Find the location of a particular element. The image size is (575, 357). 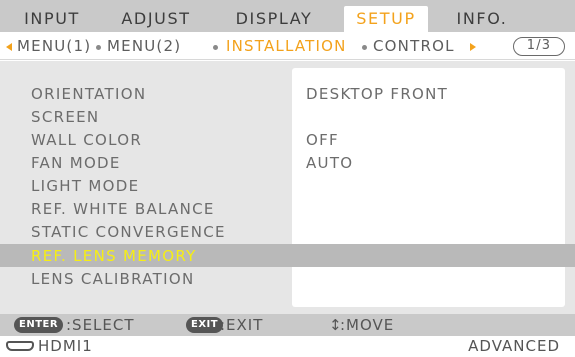

menu-item-static-convergence: STATIC CONVERGENCE is located at coordinates (287, 231).